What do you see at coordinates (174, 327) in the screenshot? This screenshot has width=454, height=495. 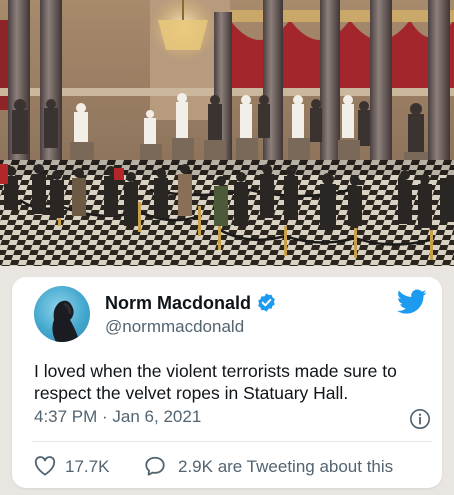 I see `handle: @normmacdonald` at bounding box center [174, 327].